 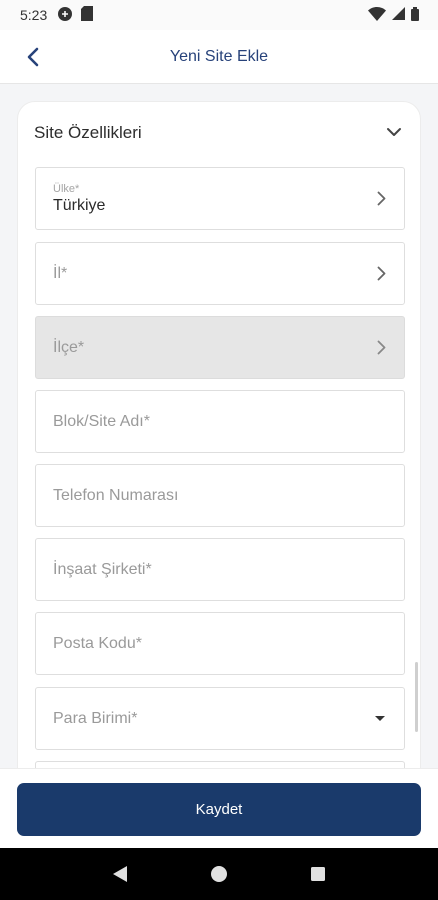 What do you see at coordinates (88, 132) in the screenshot?
I see `section-title: Site Özellikleri` at bounding box center [88, 132].